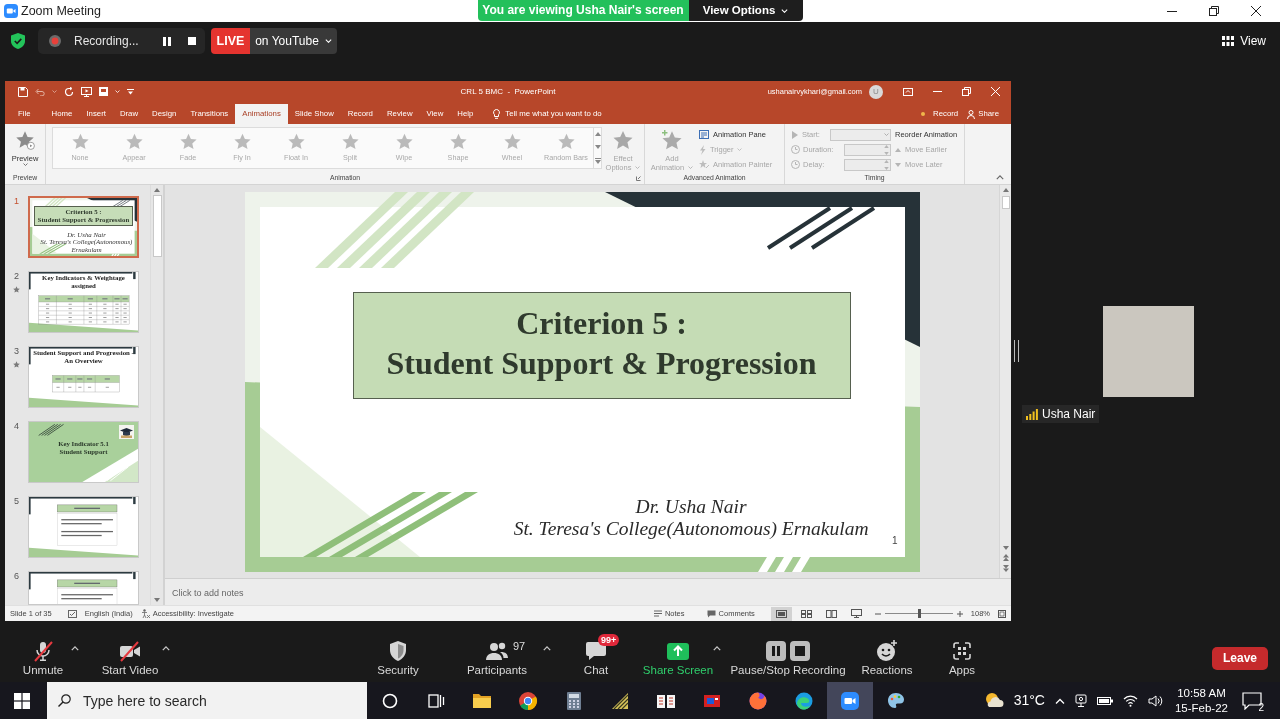 This screenshot has height=719, width=1280. I want to click on shield-icon, so click(398, 651).